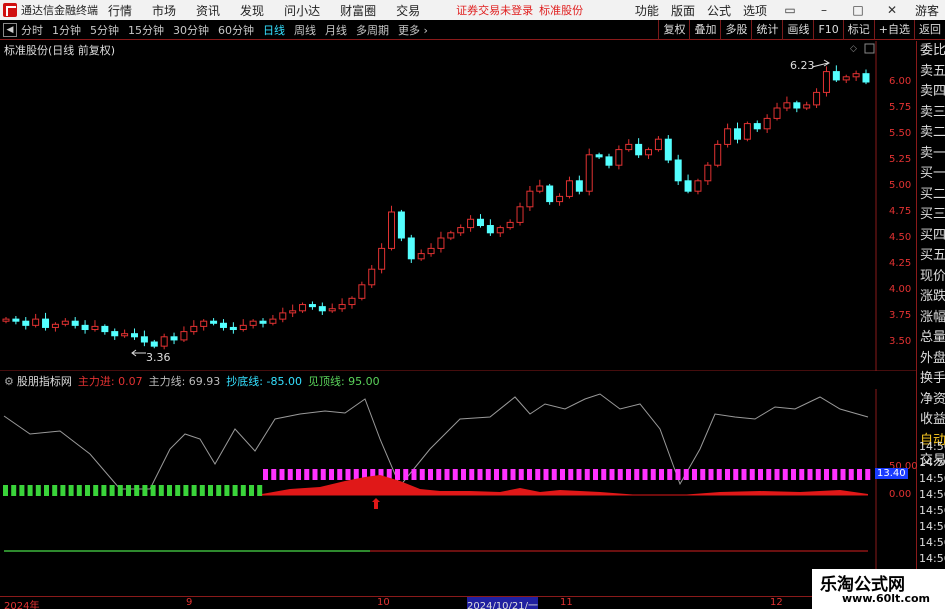  Describe the element at coordinates (32, 30) in the screenshot. I see `period-fenshi: 分时` at that location.